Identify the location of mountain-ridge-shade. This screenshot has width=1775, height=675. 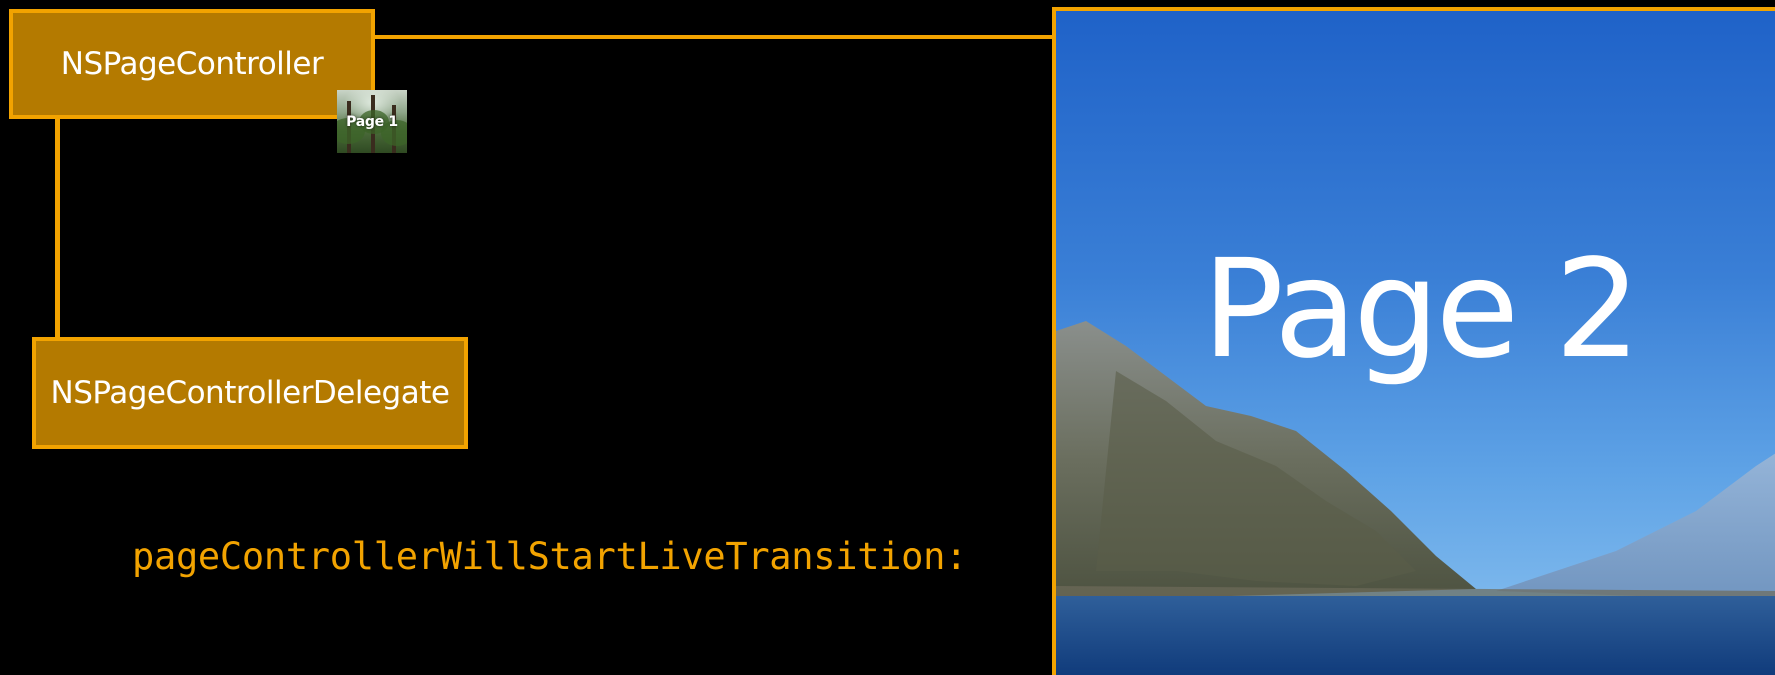
(1256, 478).